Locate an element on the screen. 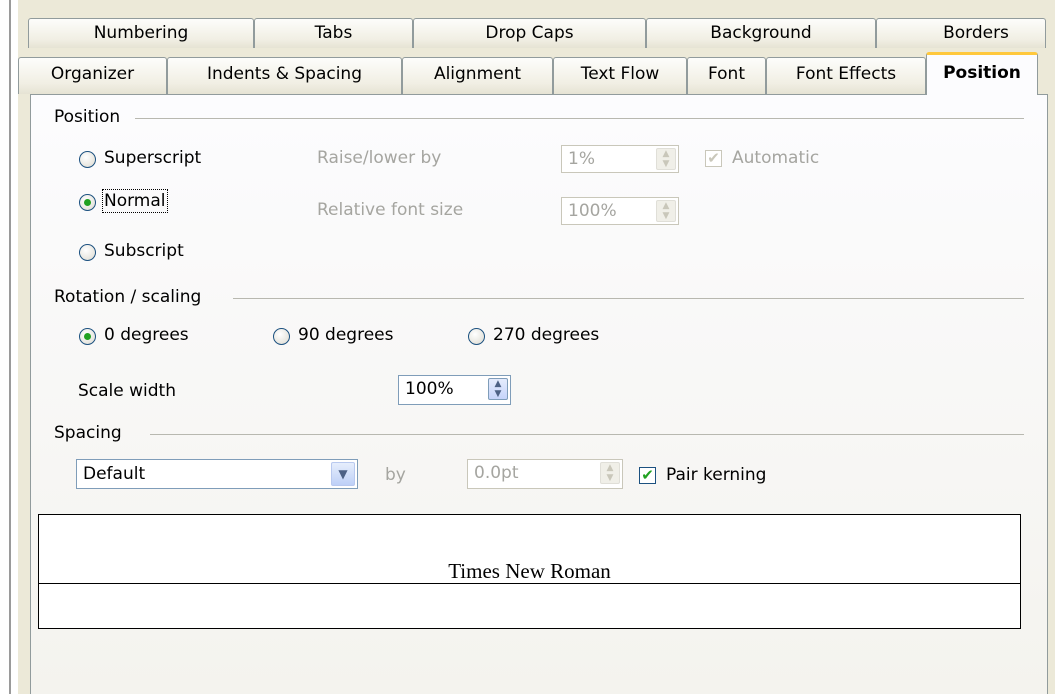 The height and width of the screenshot is (694, 1055). tab-borders: Borders is located at coordinates (961, 33).